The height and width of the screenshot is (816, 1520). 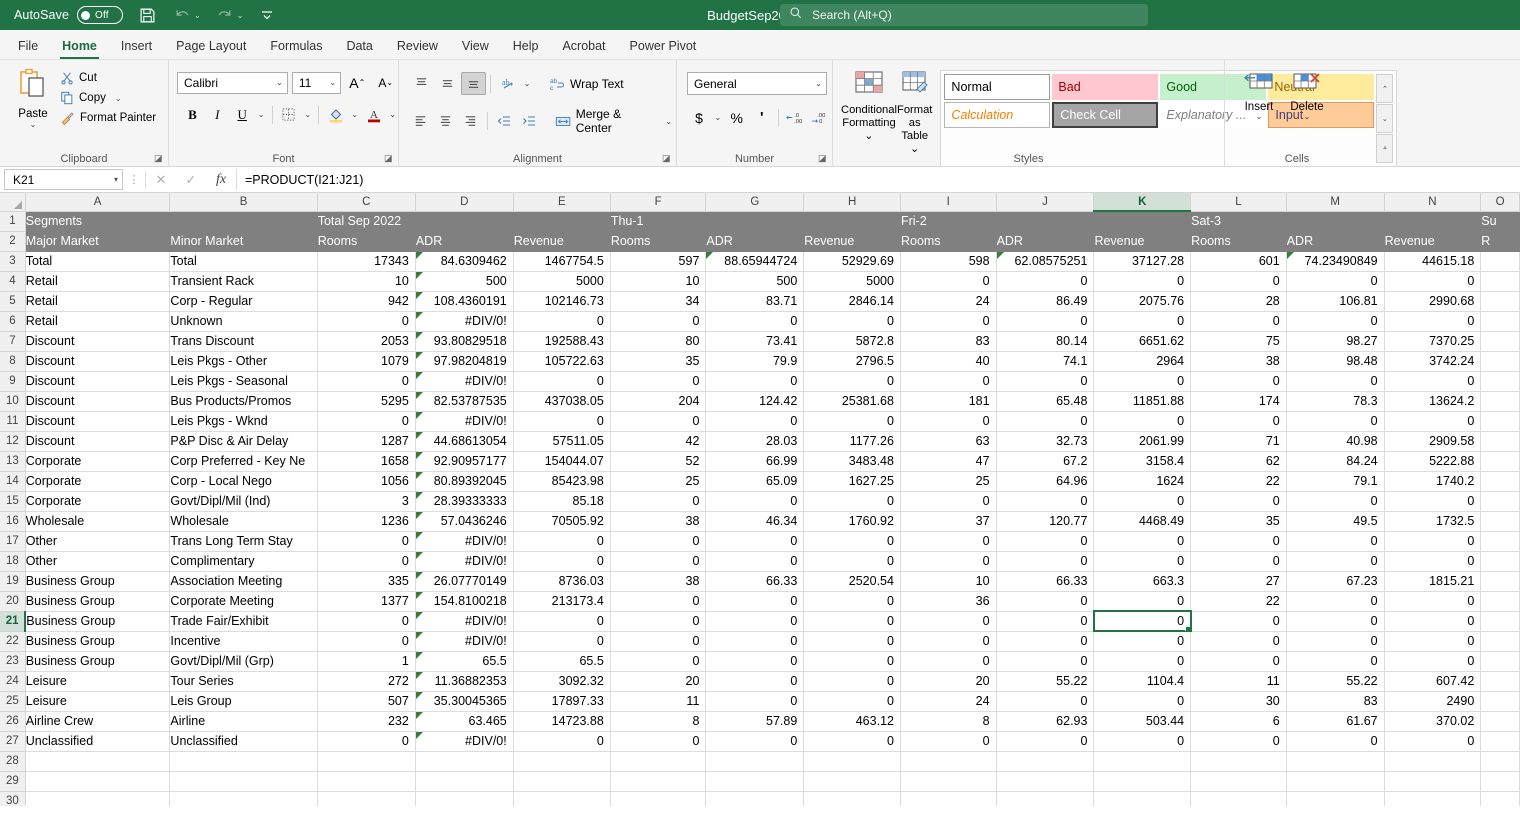 What do you see at coordinates (13, 301) in the screenshot?
I see `row-header-5: 5` at bounding box center [13, 301].